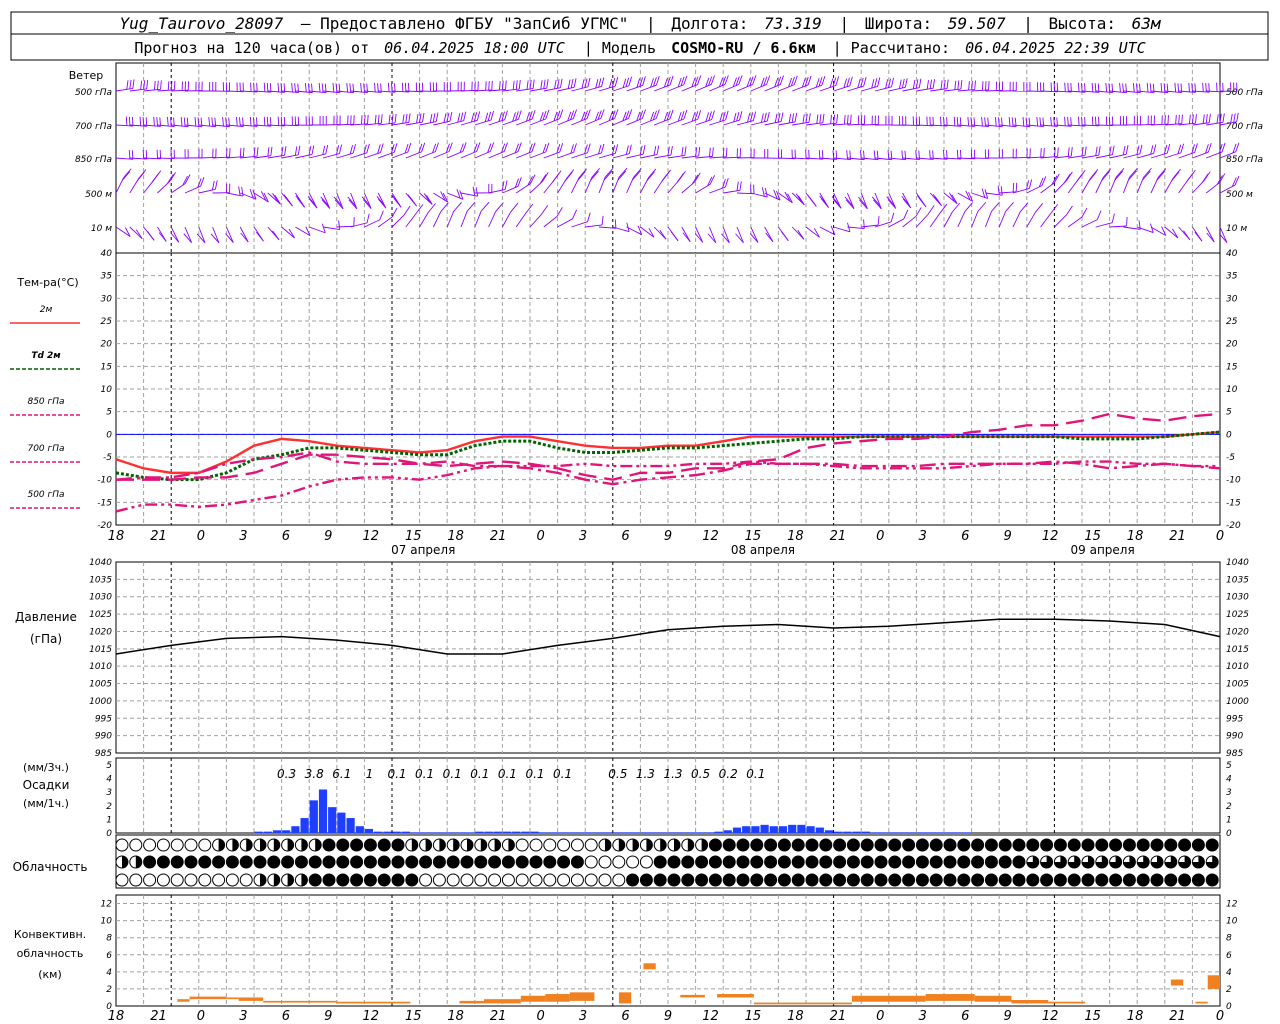  What do you see at coordinates (1028, 23) in the screenshot?
I see `sep-3: |` at bounding box center [1028, 23].